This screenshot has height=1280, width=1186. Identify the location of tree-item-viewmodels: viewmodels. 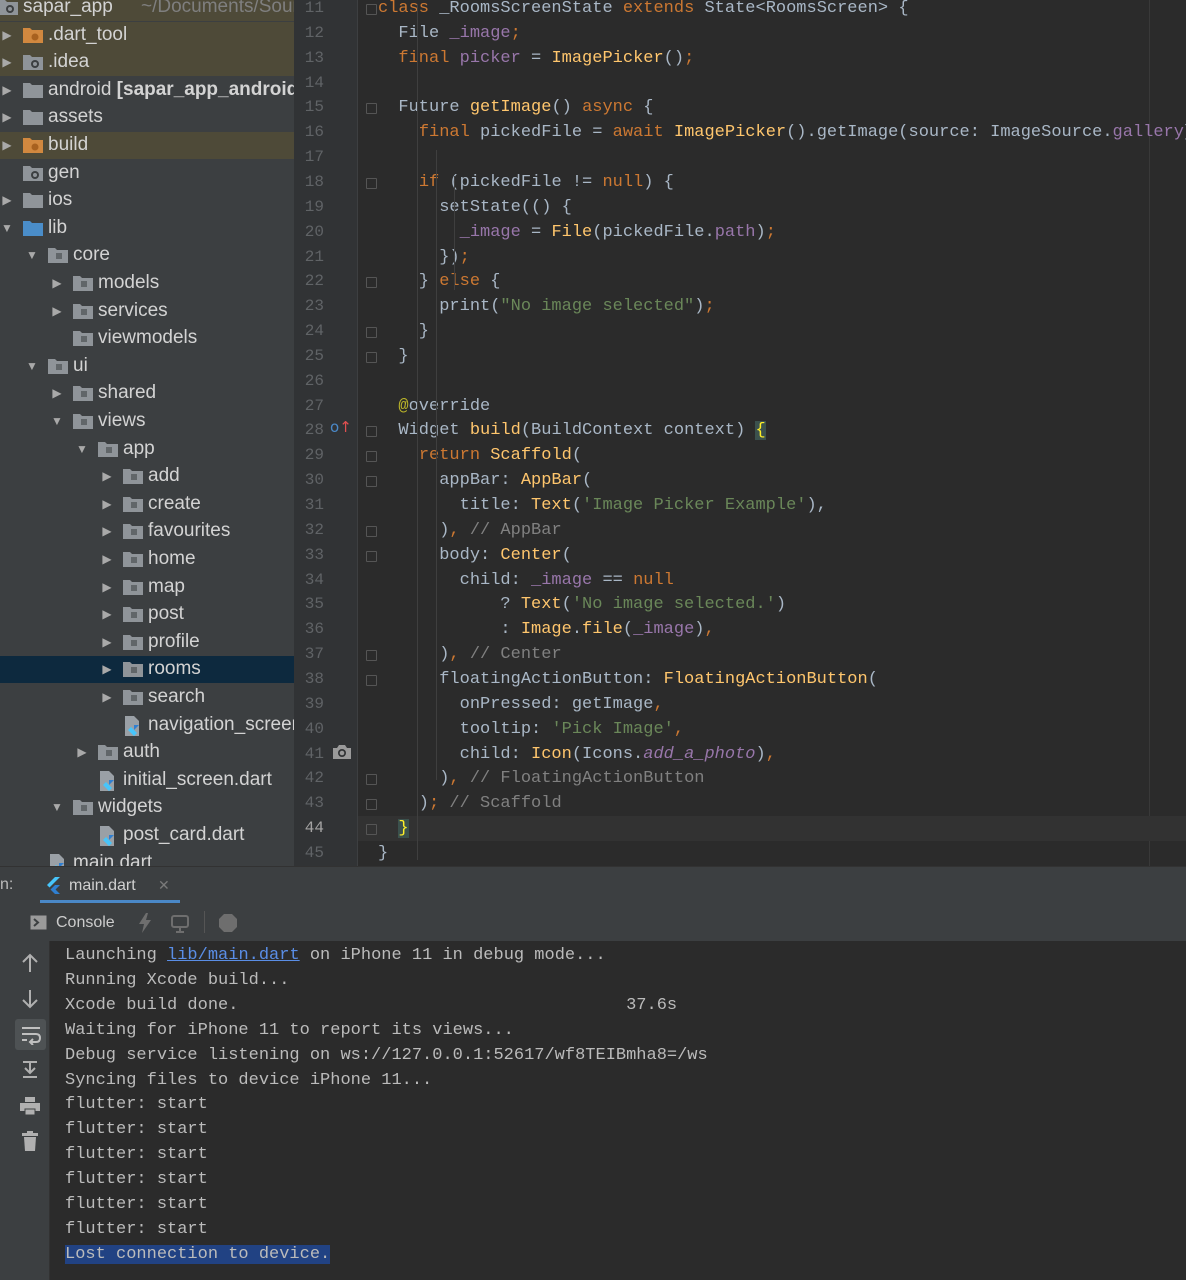
(147, 338).